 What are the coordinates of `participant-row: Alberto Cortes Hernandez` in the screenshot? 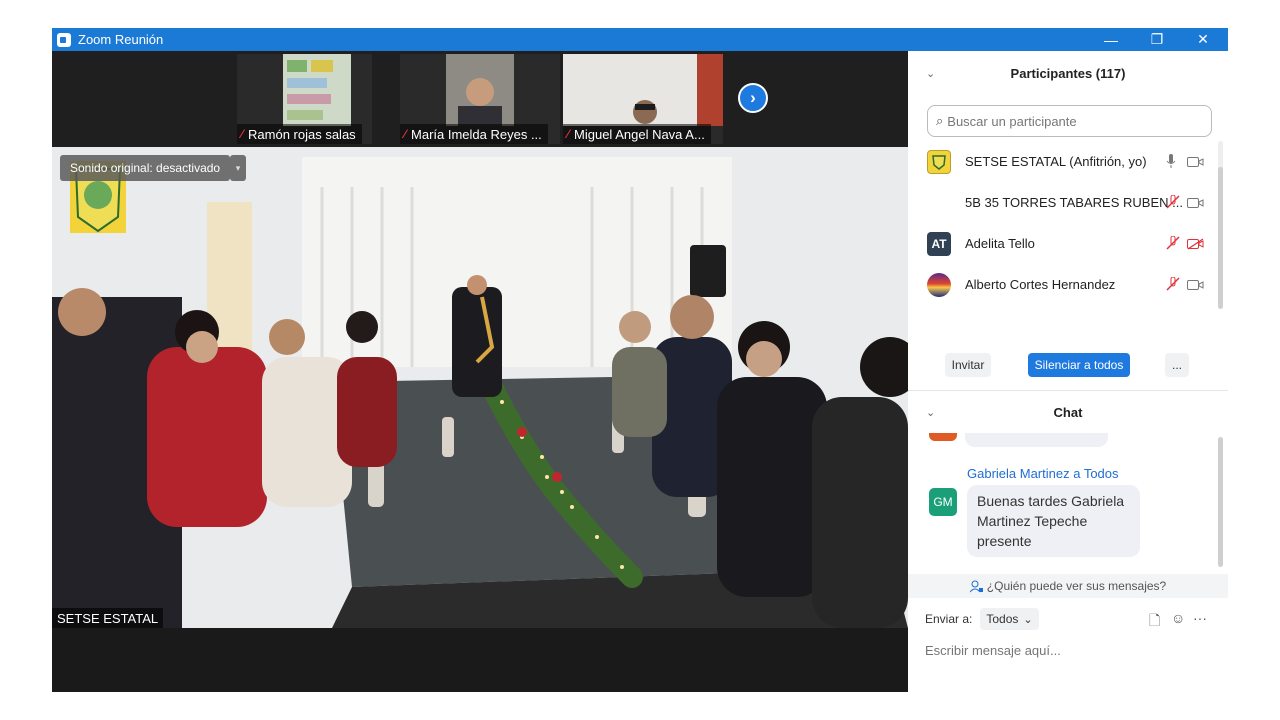 It's located at (1063, 284).